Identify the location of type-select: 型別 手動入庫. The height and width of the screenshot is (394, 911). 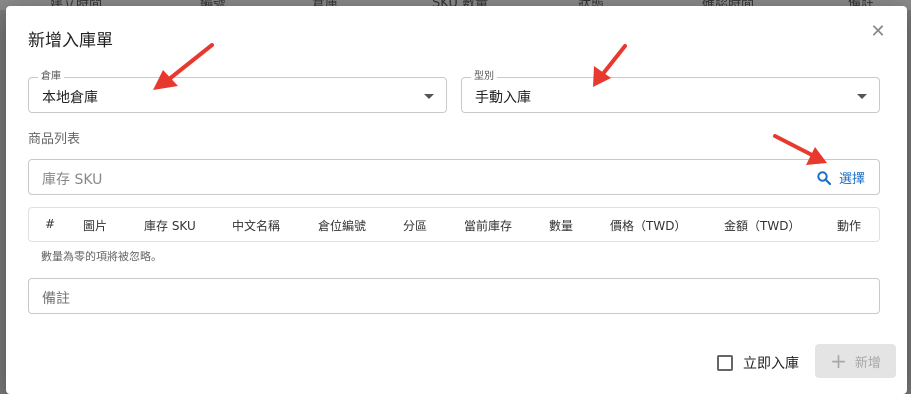
(670, 92).